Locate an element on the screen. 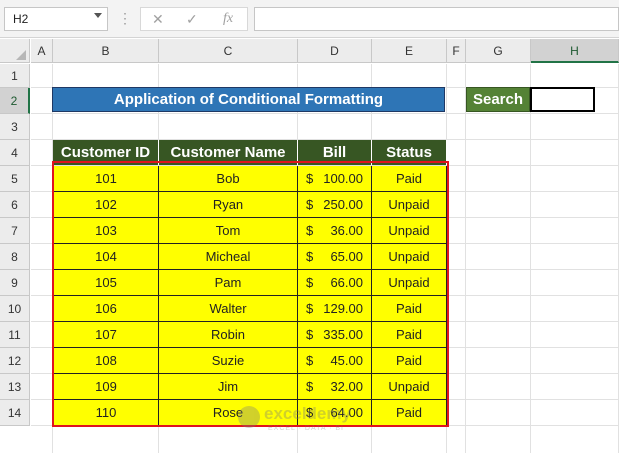 The width and height of the screenshot is (619, 453). customer-name-cell: Suzie is located at coordinates (228, 361).